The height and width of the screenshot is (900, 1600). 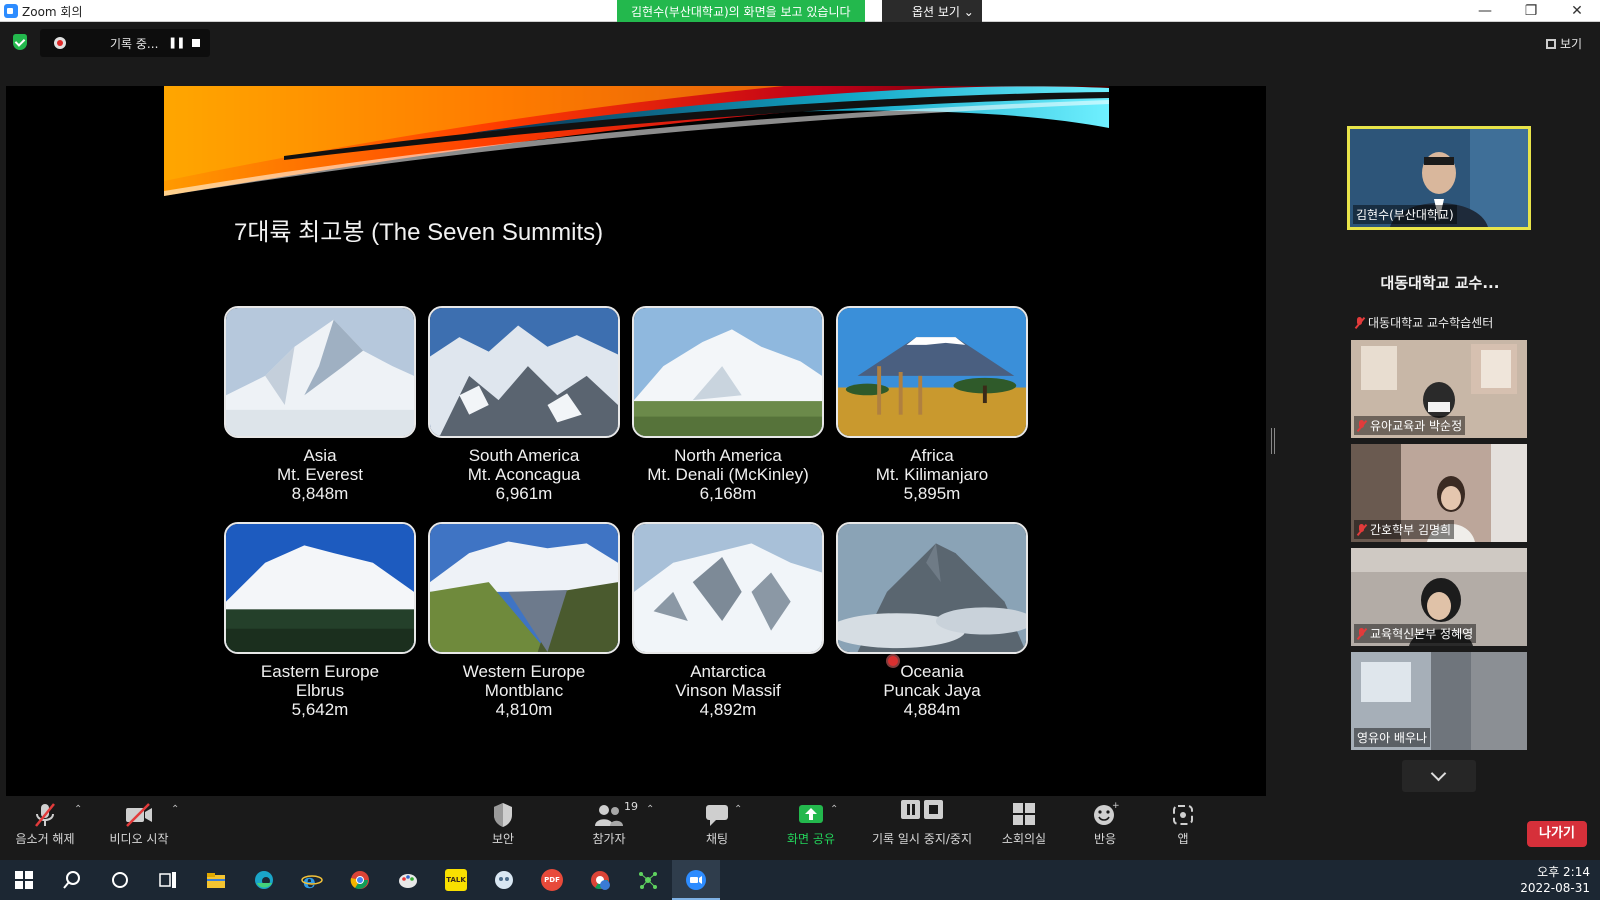 What do you see at coordinates (811, 822) in the screenshot?
I see `share-screen-button: 화면 공유` at bounding box center [811, 822].